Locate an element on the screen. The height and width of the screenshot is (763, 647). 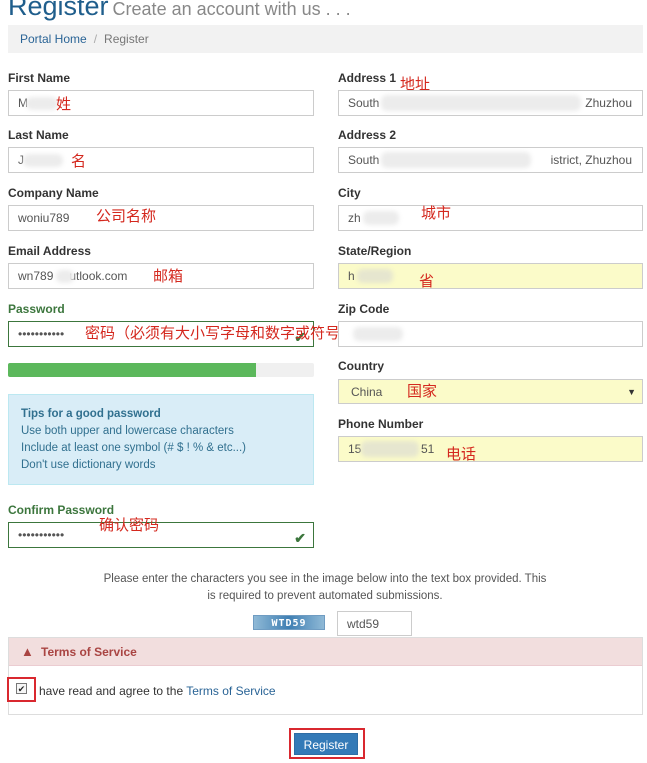
address2-label: Address 2 is located at coordinates (367, 135).